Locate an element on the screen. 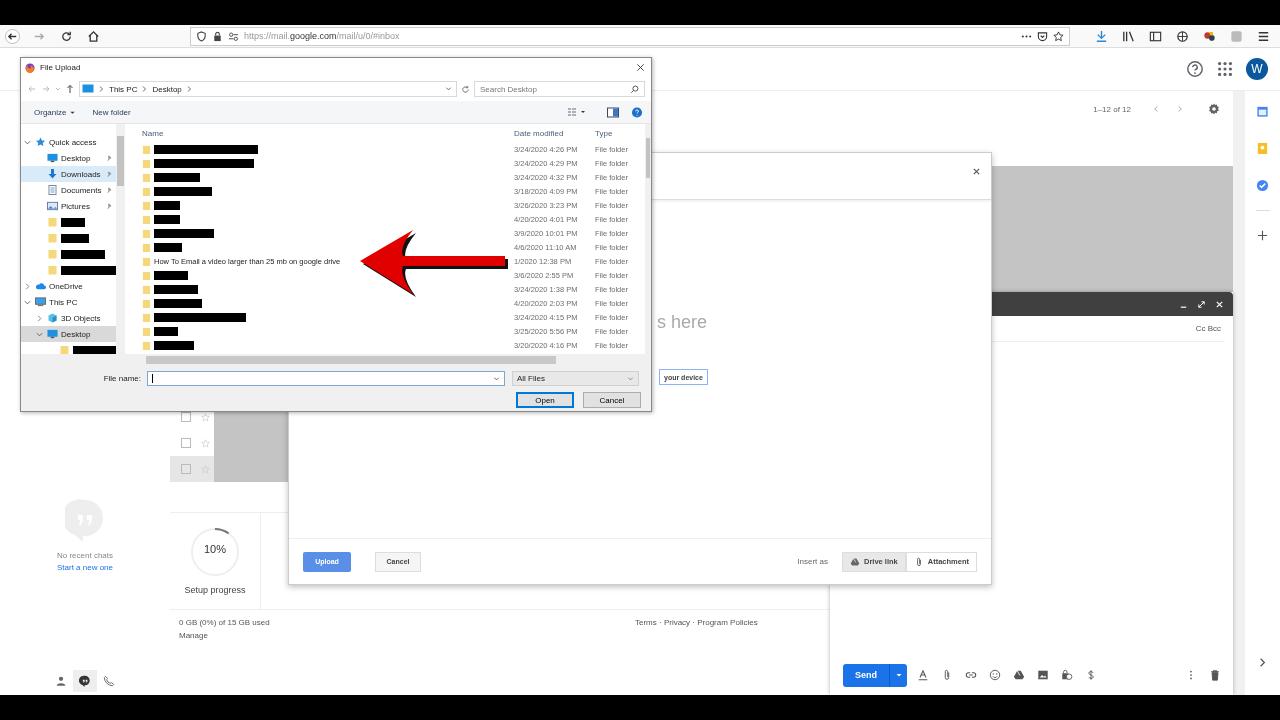  tasks-icon is located at coordinates (1262, 185).